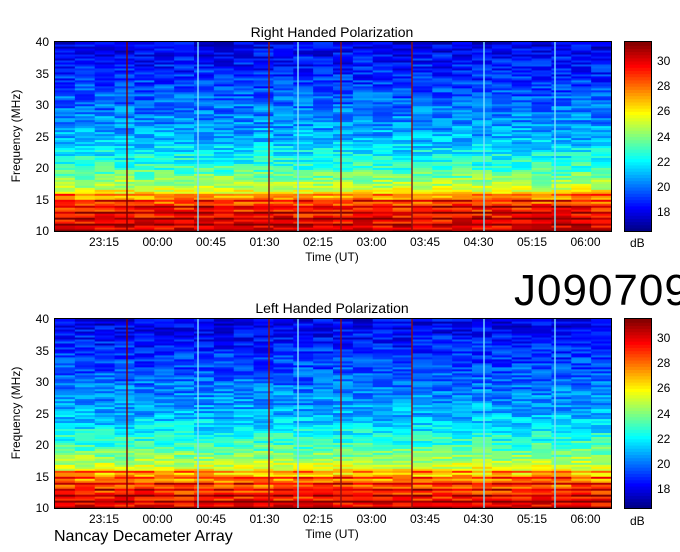 The width and height of the screenshot is (680, 552). I want to click on x-tick-label: 05:15, so click(532, 242).